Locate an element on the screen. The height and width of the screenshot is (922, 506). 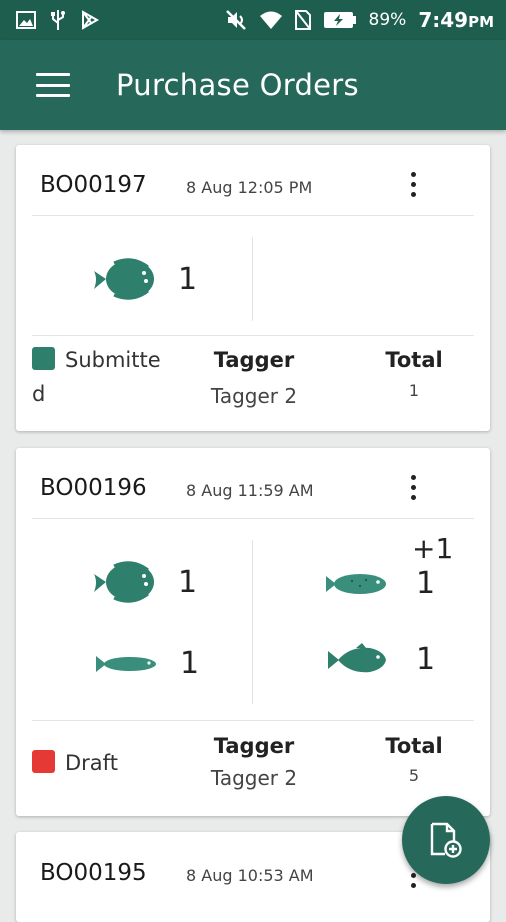
order-date: 8 Aug 11:59 AM is located at coordinates (250, 490).